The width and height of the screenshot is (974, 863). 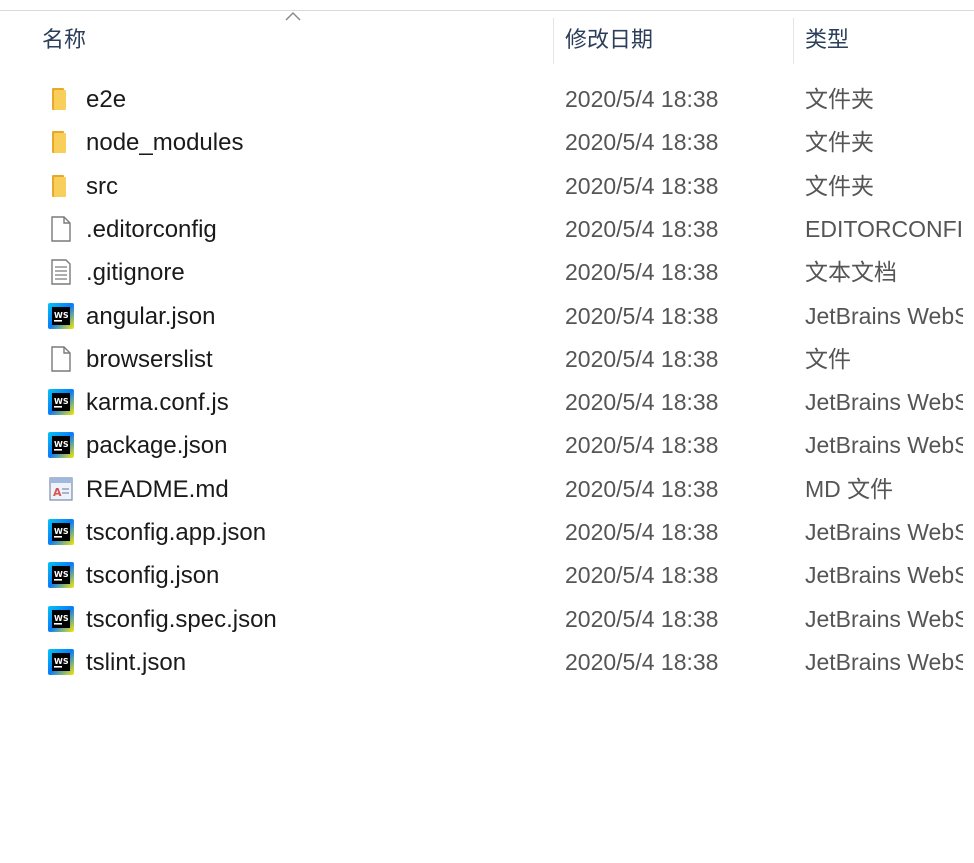 I want to click on markdown-file-icon: A, so click(x=61, y=489).